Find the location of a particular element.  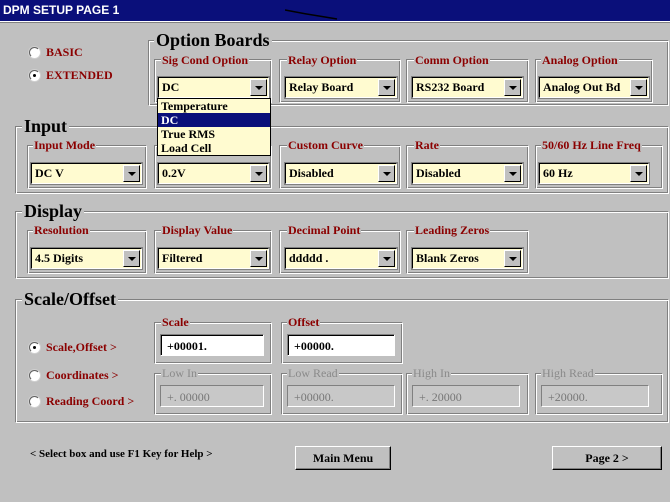

leading-zeros-label: Leading Zeros is located at coordinates (452, 230).